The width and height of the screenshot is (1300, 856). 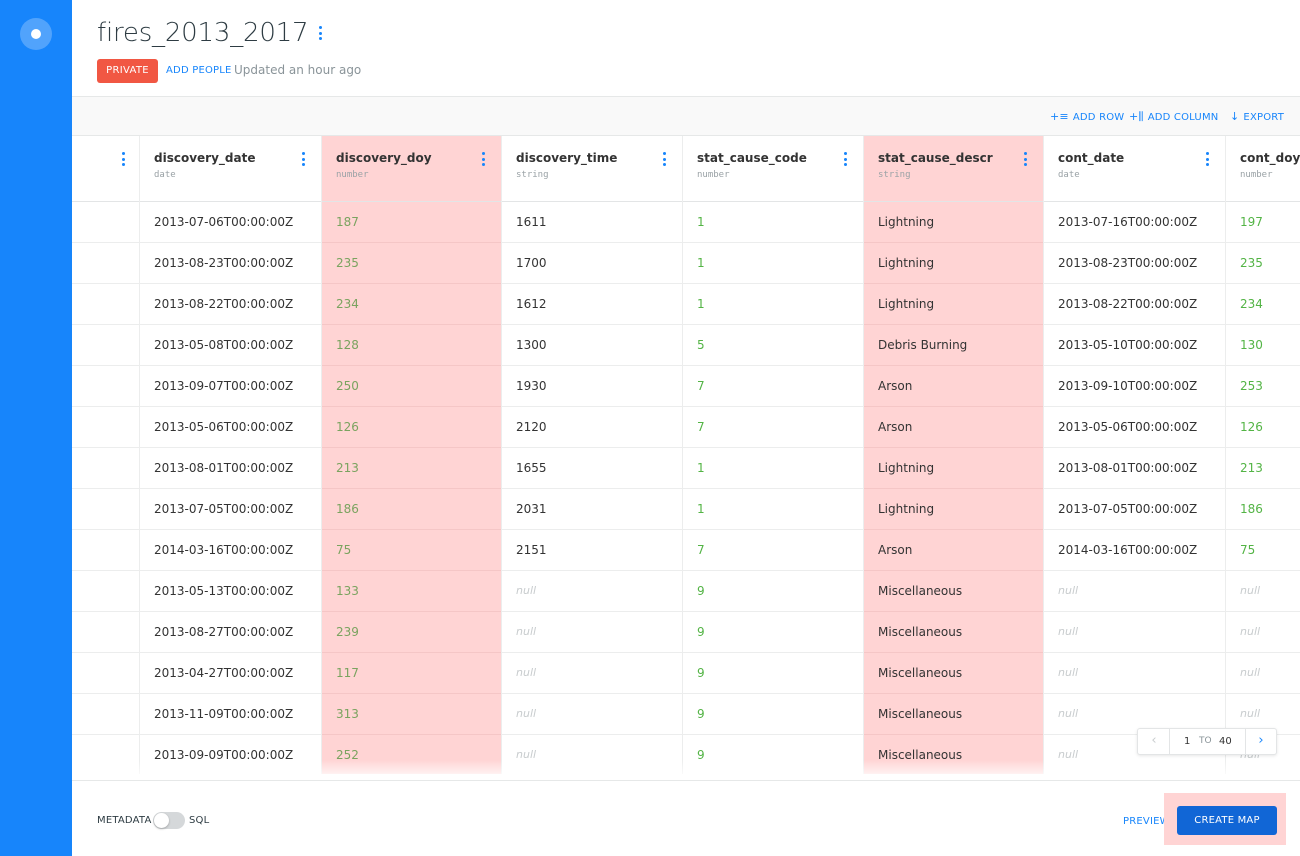 What do you see at coordinates (411, 169) in the screenshot?
I see `column-header: discovery_doy number` at bounding box center [411, 169].